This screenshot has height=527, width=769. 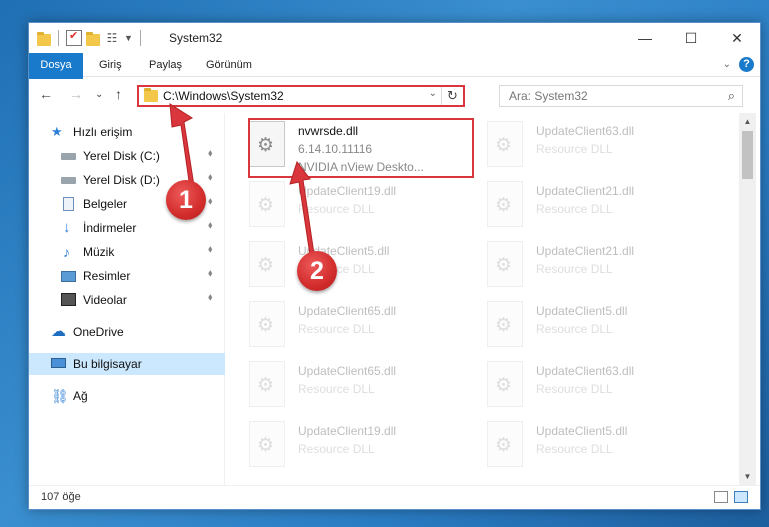 What do you see at coordinates (110, 65) in the screenshot?
I see `tab-home: Giriş` at bounding box center [110, 65].